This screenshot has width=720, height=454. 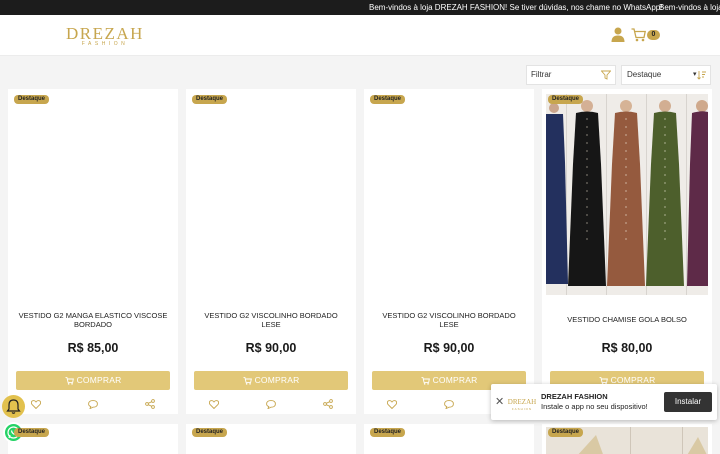 What do you see at coordinates (644, 74) in the screenshot?
I see `sort-selected-value: Destaque` at bounding box center [644, 74].